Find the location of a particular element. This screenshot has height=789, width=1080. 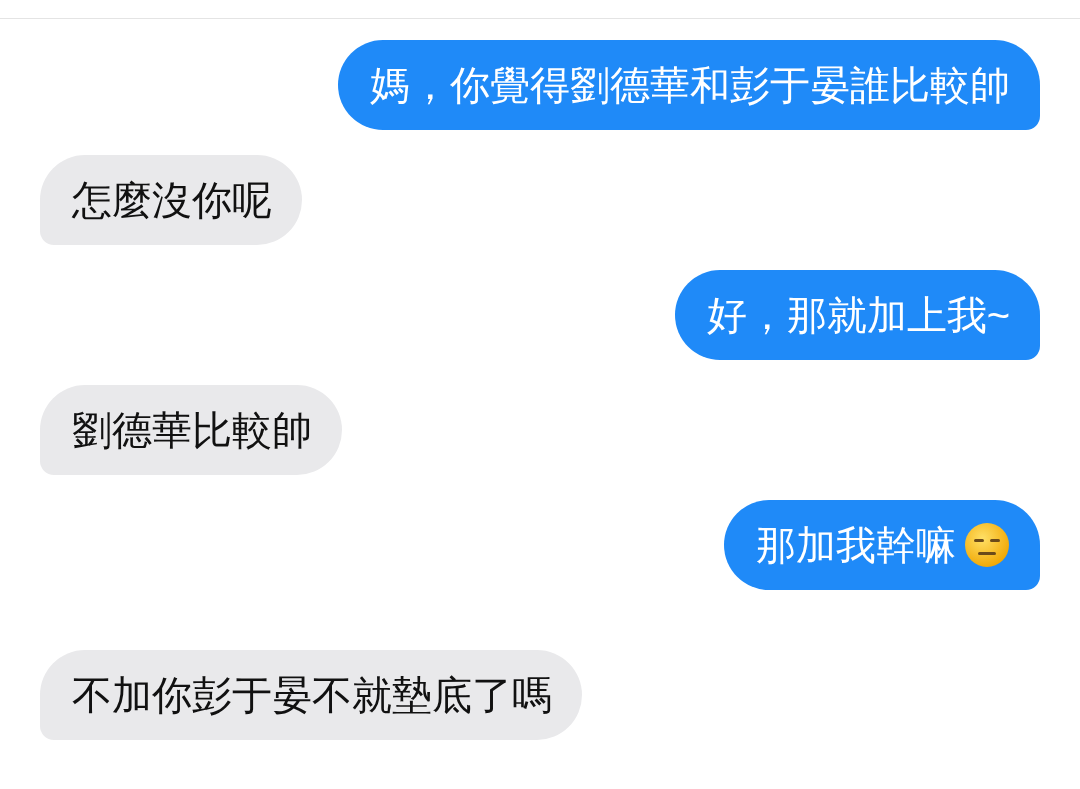

message-text: 怎麼沒你呢 is located at coordinates (172, 200).